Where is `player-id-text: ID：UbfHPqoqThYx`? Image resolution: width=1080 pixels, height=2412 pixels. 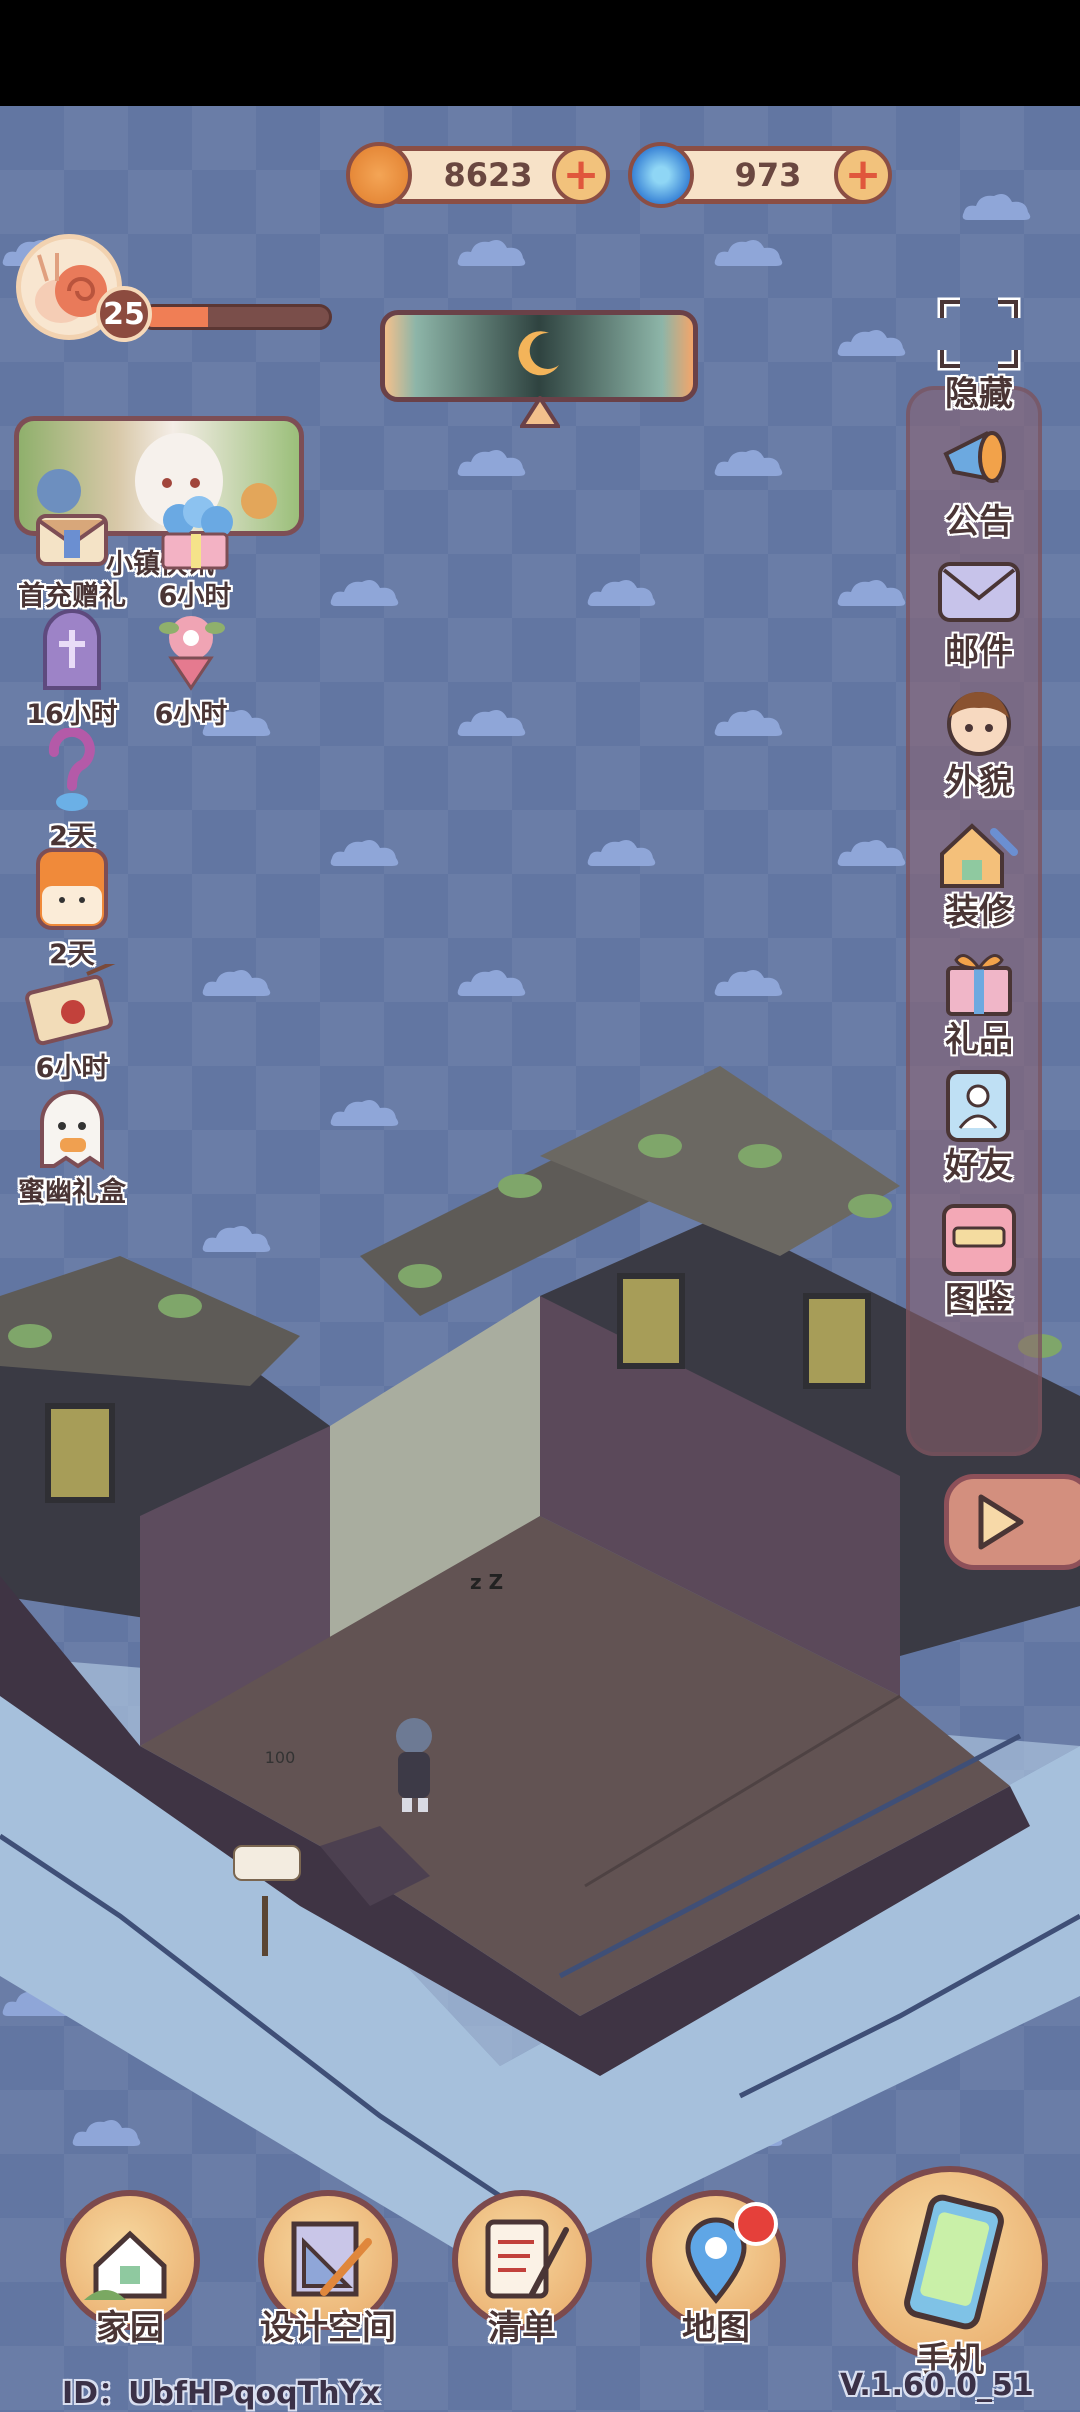 player-id-text: ID：UbfHPqoqThYx is located at coordinates (221, 2393).